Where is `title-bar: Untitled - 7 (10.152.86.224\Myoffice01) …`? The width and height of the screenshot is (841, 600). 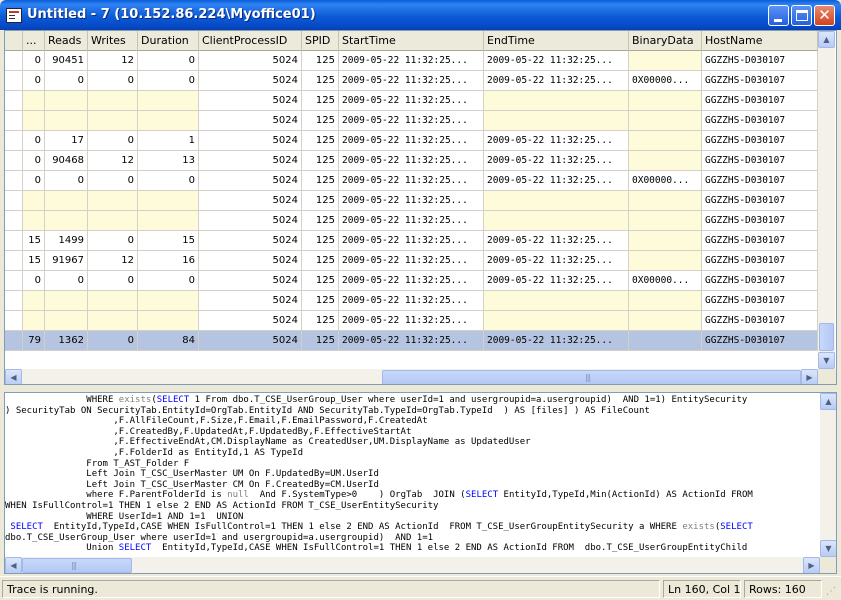 title-bar: Untitled - 7 (10.152.86.224\Myoffice01) … is located at coordinates (420, 15).